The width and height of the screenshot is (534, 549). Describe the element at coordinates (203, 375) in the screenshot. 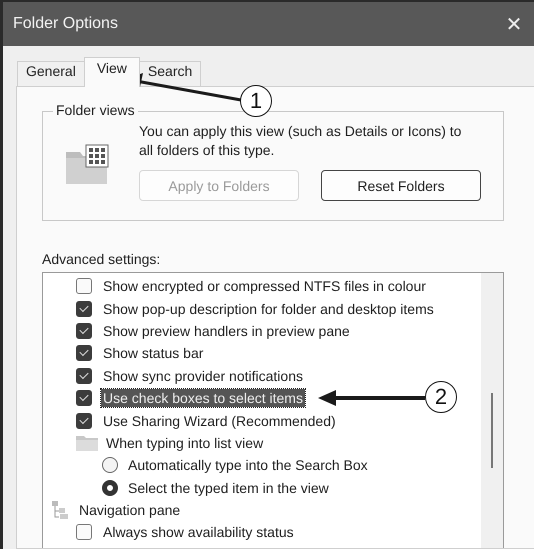

I see `setting-label: Show sync provider notifications` at that location.